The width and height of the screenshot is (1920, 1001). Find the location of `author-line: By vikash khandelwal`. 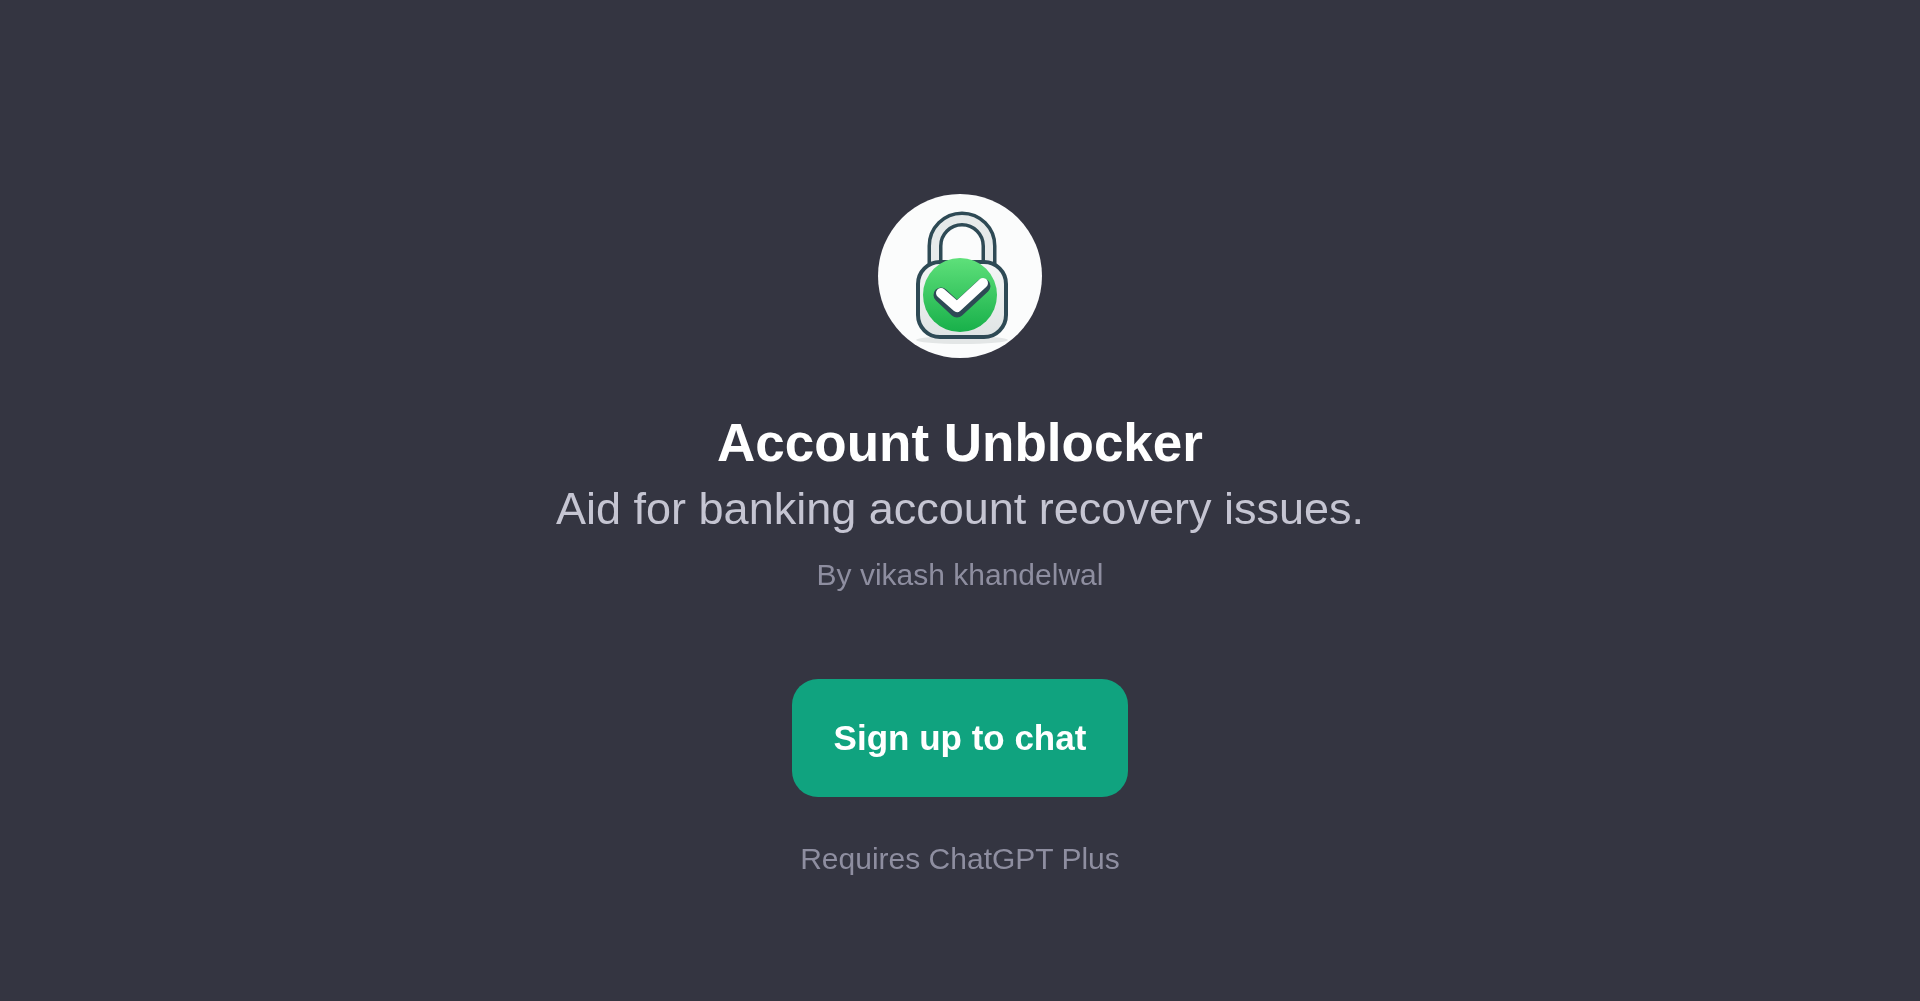

author-line: By vikash khandelwal is located at coordinates (960, 575).